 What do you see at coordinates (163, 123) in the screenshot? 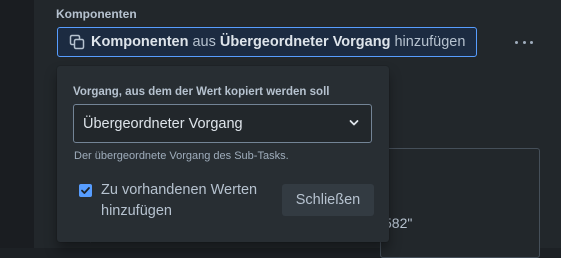
I see `source-select-value: Übergeordneter Vorgang` at bounding box center [163, 123].